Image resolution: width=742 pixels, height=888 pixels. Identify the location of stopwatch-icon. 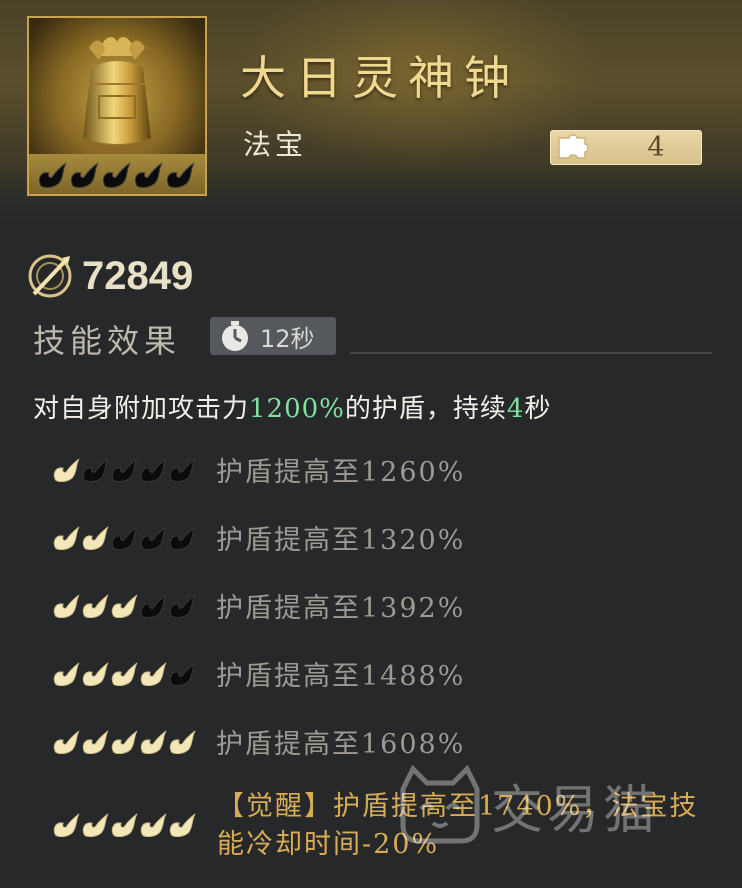
(235, 336).